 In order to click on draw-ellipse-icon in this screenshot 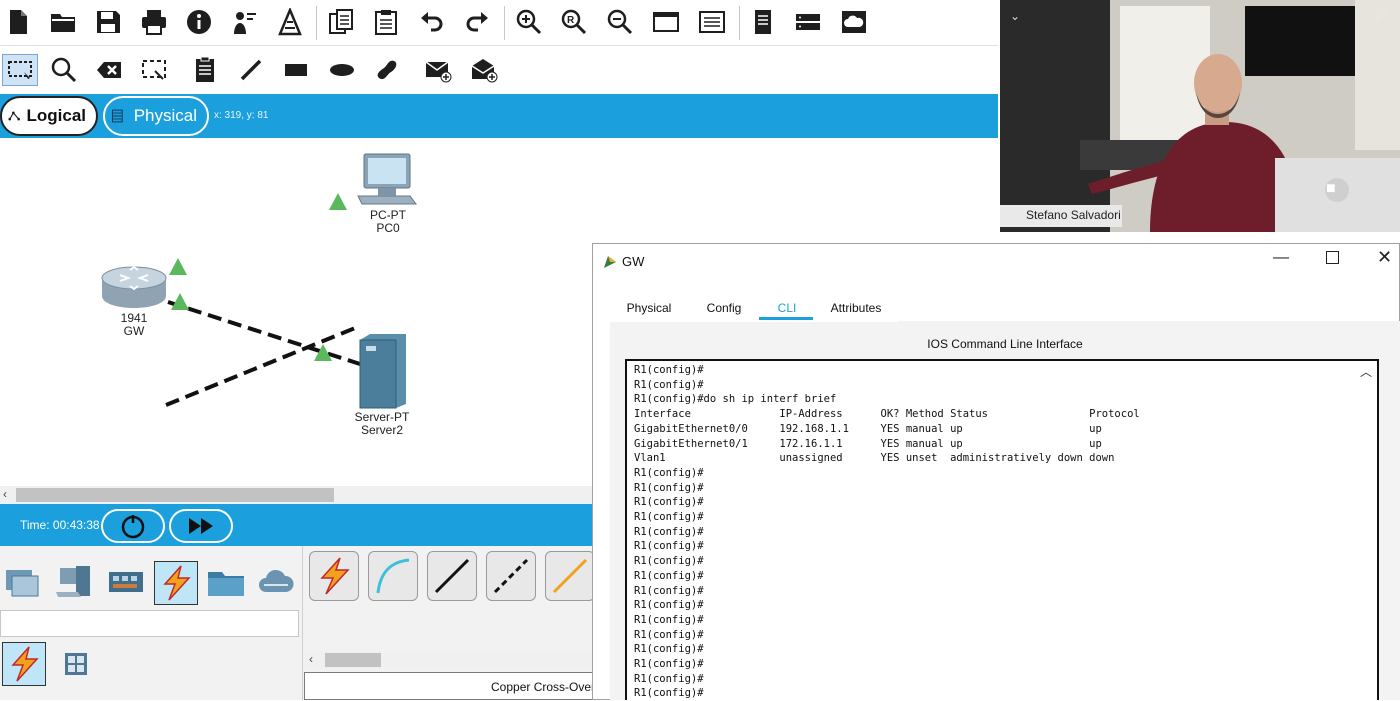, I will do `click(342, 70)`.